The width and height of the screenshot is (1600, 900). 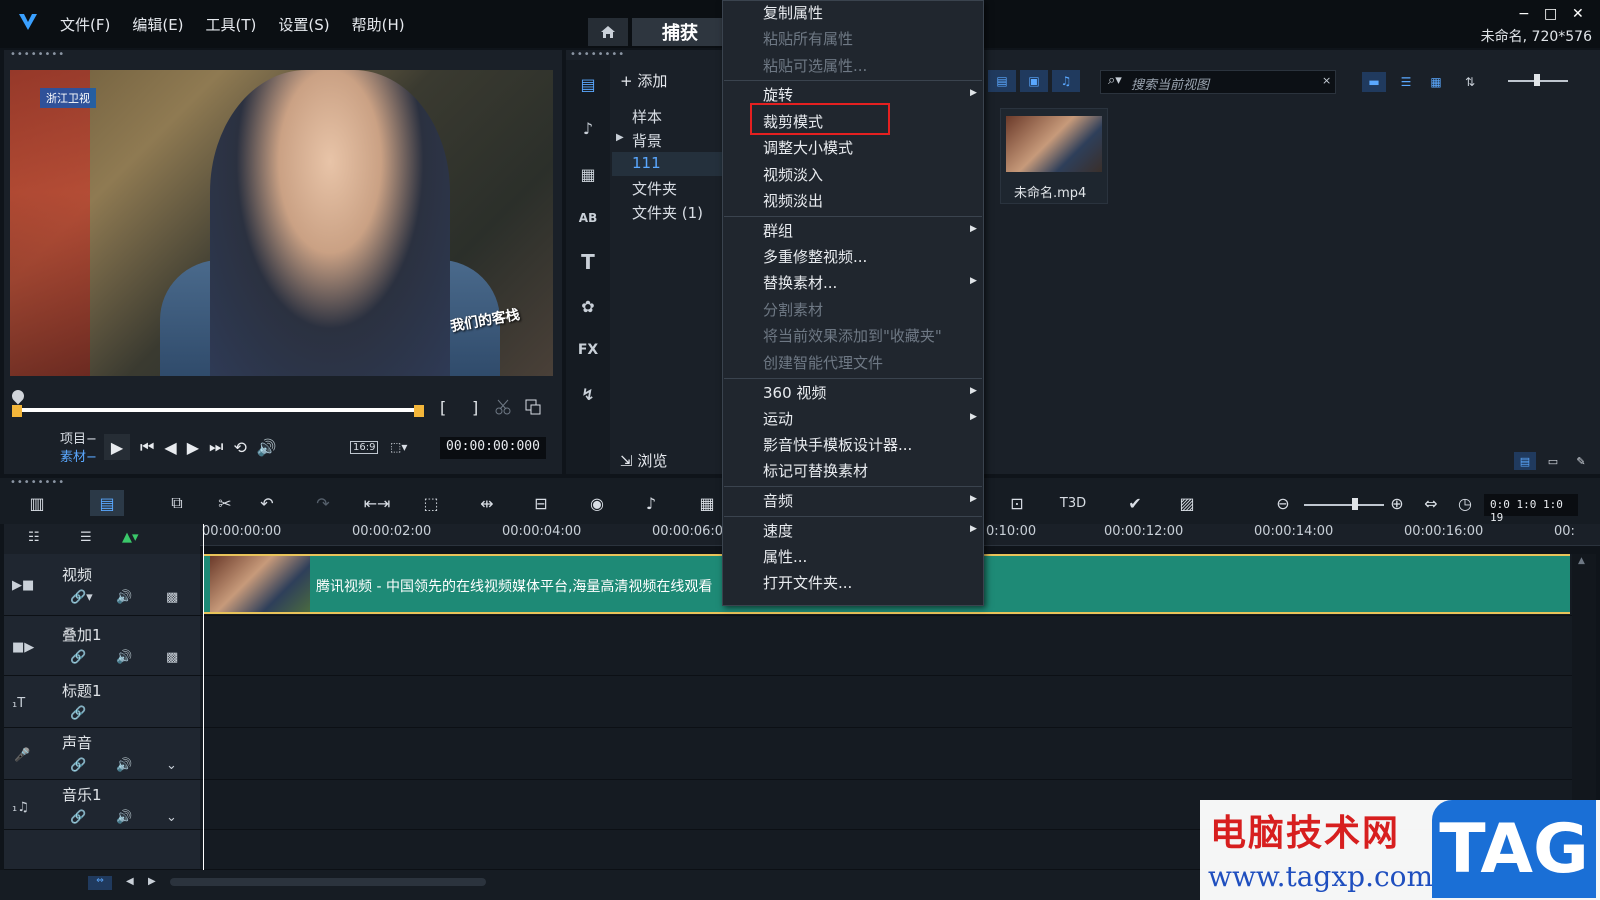 I want to click on timecode-field: 00:00:00:000, so click(x=493, y=448).